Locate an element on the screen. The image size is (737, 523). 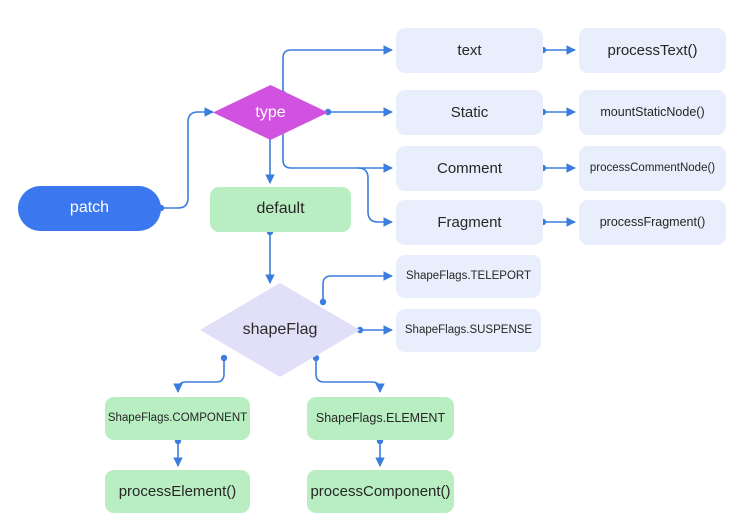
node-mount-static-node: mountStaticNode() is located at coordinates (652, 112).